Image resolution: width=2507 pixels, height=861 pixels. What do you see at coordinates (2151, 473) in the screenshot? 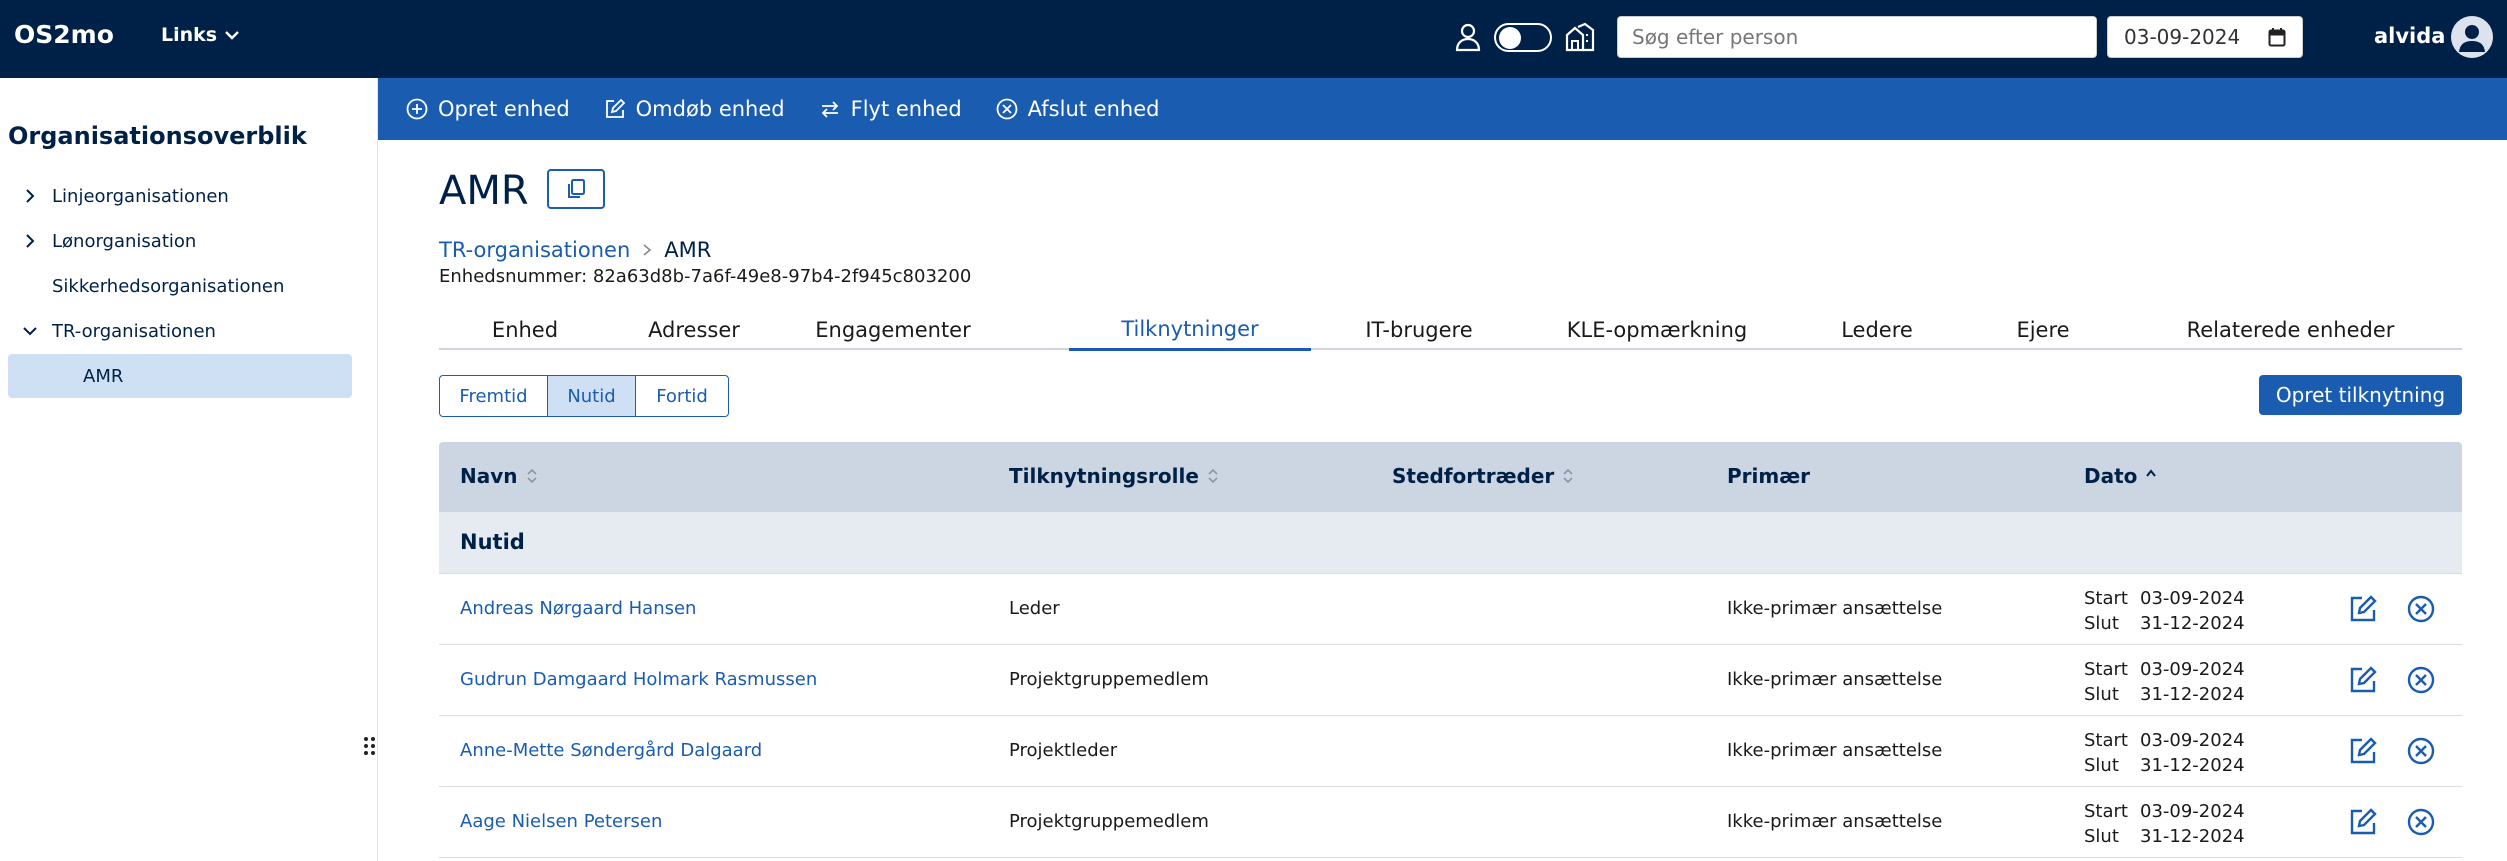
I see `sort-ascending-icon` at bounding box center [2151, 473].